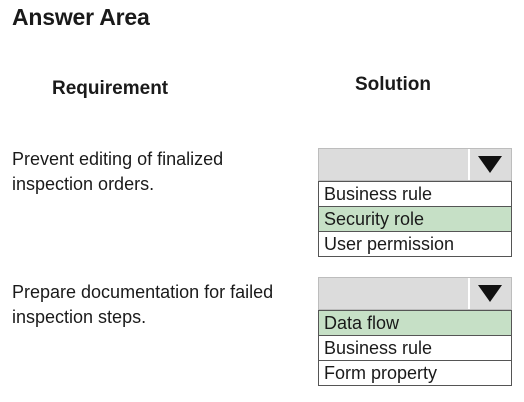  I want to click on dropdown-2-header, so click(415, 293).